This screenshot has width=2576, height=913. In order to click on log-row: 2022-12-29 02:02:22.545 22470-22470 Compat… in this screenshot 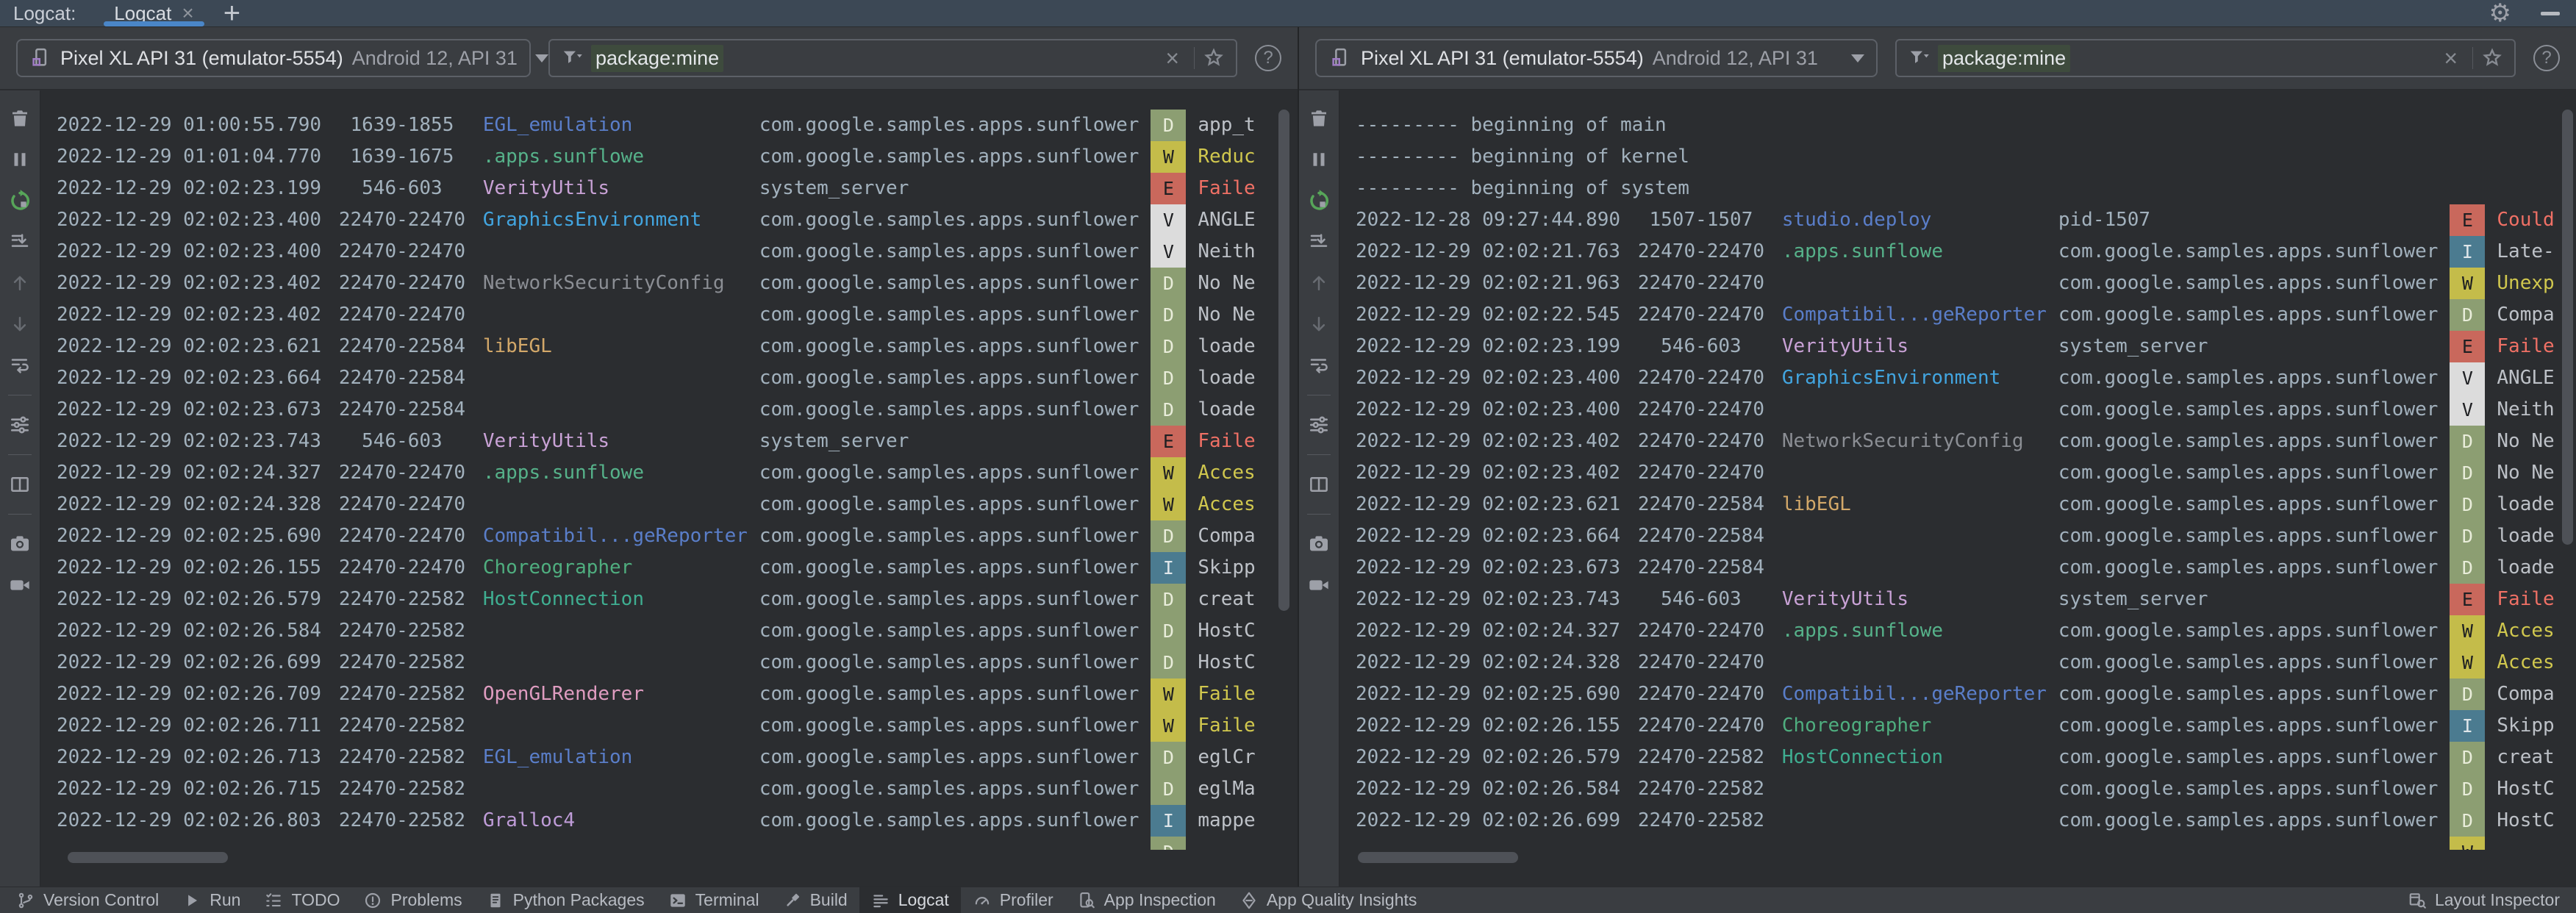, I will do `click(1959, 315)`.